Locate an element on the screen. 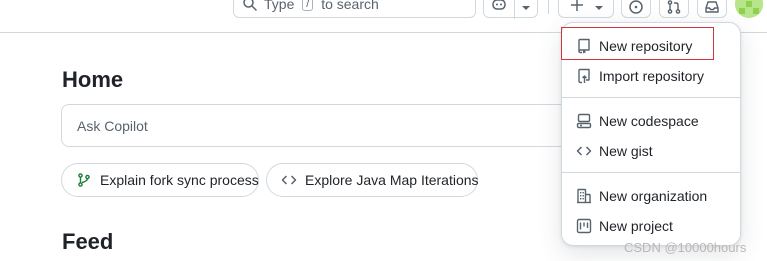 This screenshot has height=261, width=767. avatar is located at coordinates (749, 9).